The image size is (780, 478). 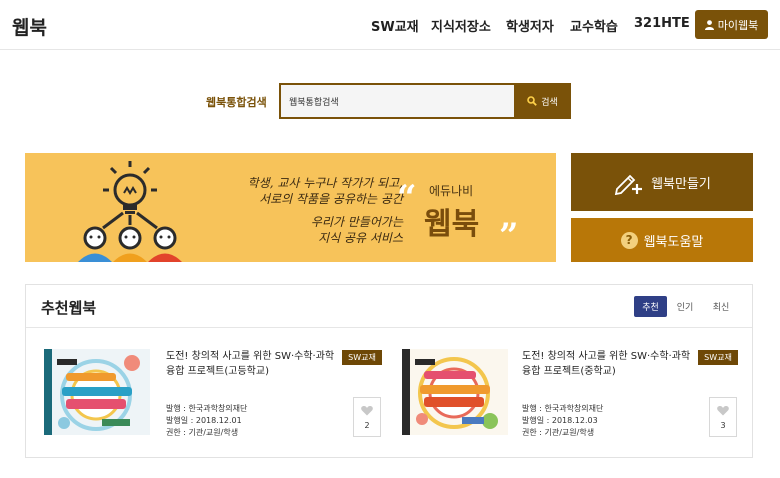 I want to click on tab-recommended: 추천, so click(x=650, y=306).